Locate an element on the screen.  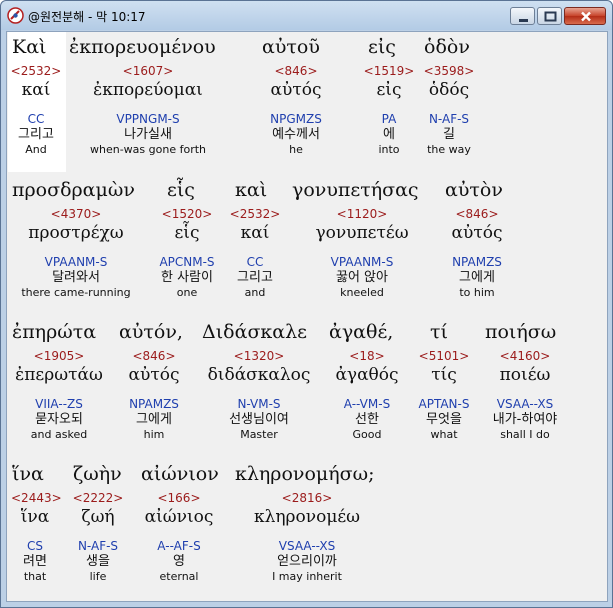
maximize-button is located at coordinates (549, 16).